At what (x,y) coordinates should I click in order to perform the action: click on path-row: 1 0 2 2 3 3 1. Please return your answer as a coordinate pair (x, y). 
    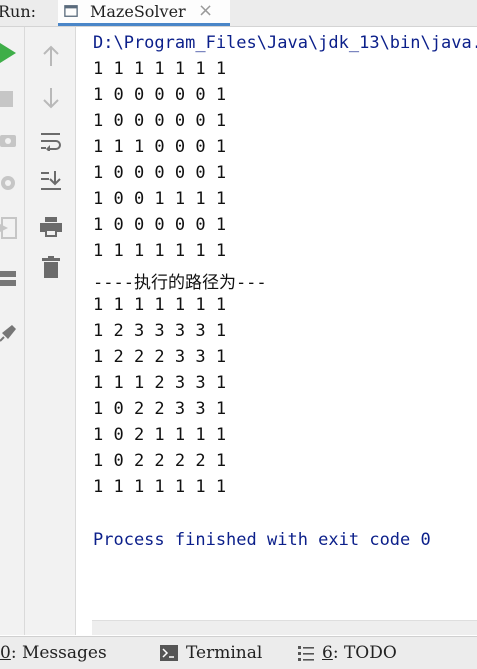
    Looking at the image, I should click on (160, 409).